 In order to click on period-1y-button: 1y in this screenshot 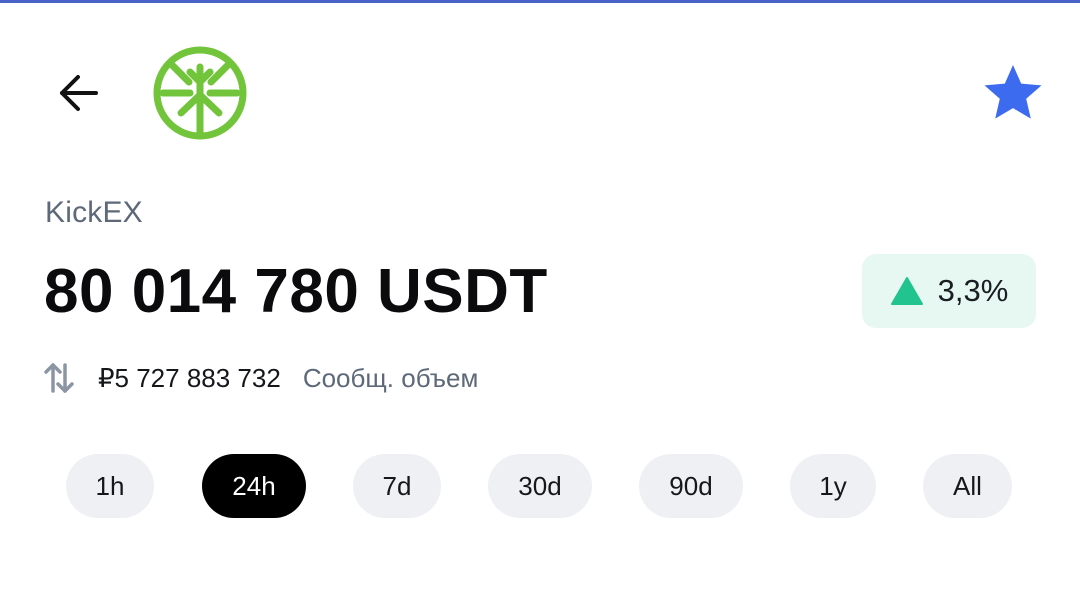, I will do `click(833, 486)`.